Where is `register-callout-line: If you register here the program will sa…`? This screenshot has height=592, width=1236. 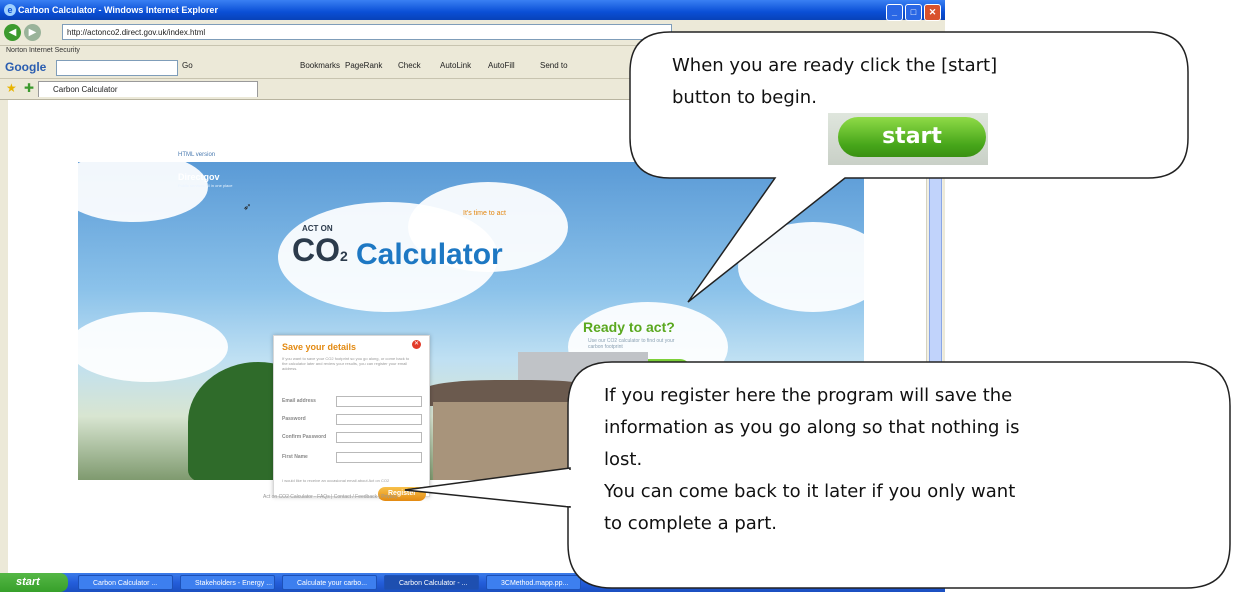
register-callout-line: If you register here the program will sa… is located at coordinates (808, 395).